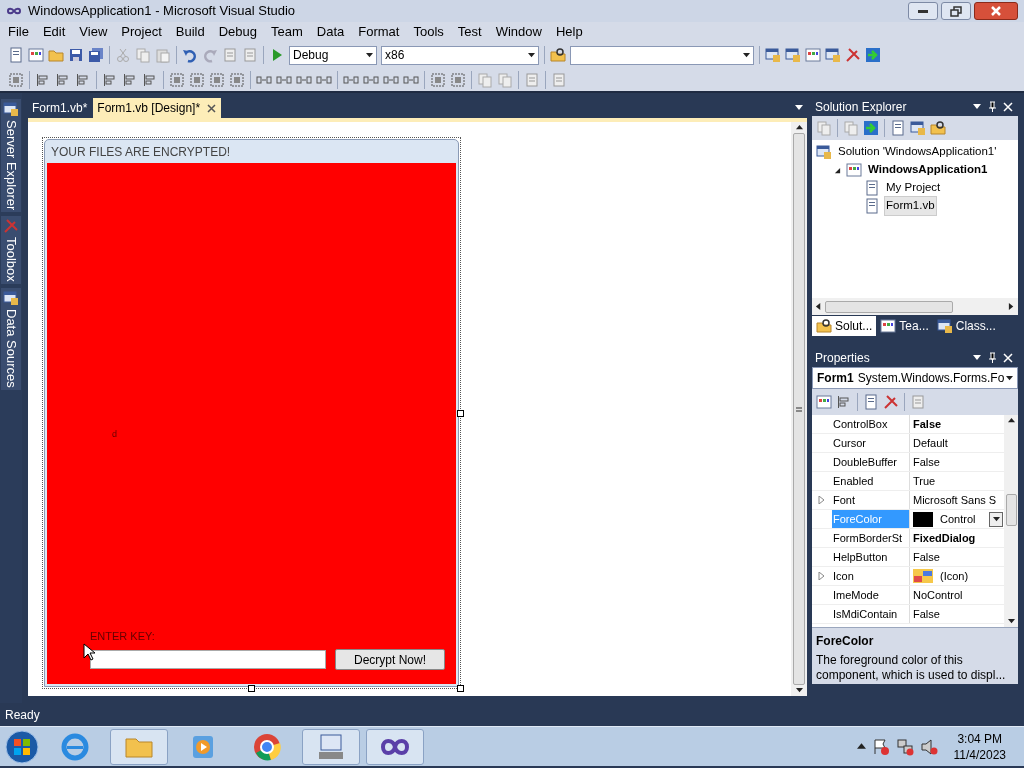 The image size is (1024, 768). I want to click on tab-dropdown-icon, so click(799, 108).